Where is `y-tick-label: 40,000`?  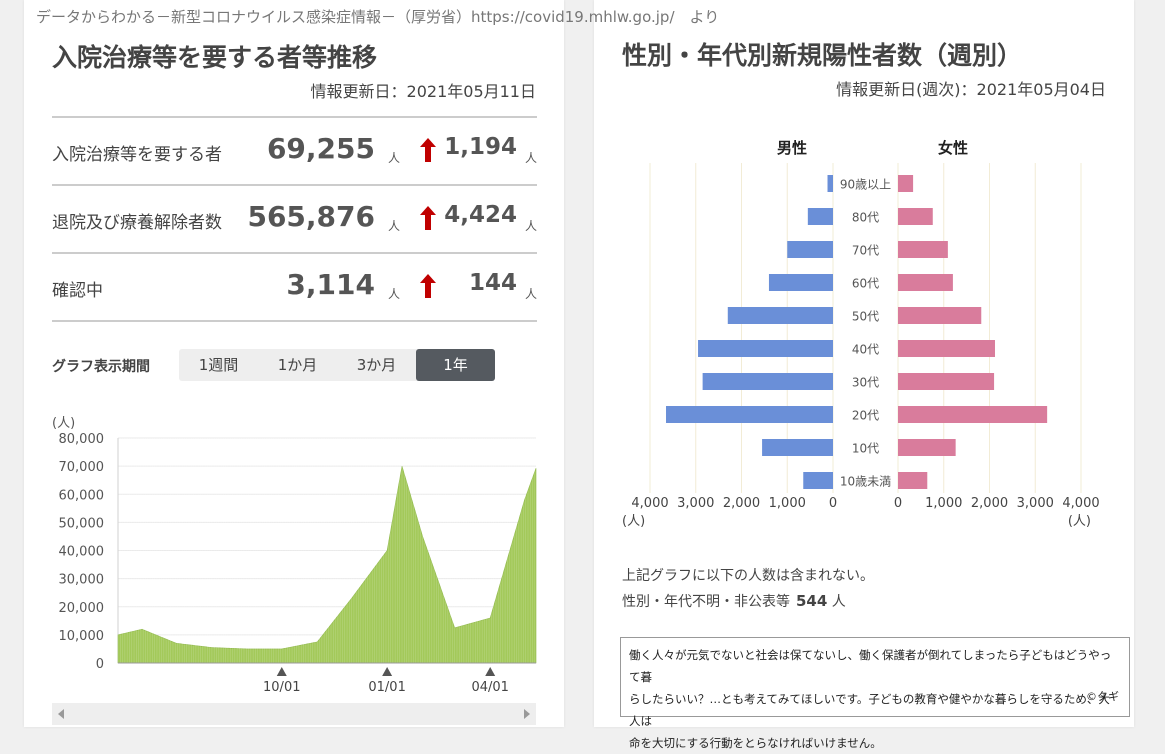
y-tick-label: 40,000 is located at coordinates (82, 552).